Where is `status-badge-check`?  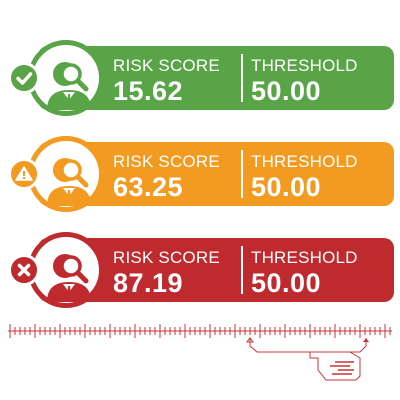 status-badge-check is located at coordinates (24, 78).